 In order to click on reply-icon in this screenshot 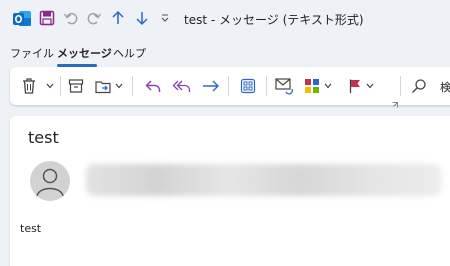, I will do `click(153, 86)`.